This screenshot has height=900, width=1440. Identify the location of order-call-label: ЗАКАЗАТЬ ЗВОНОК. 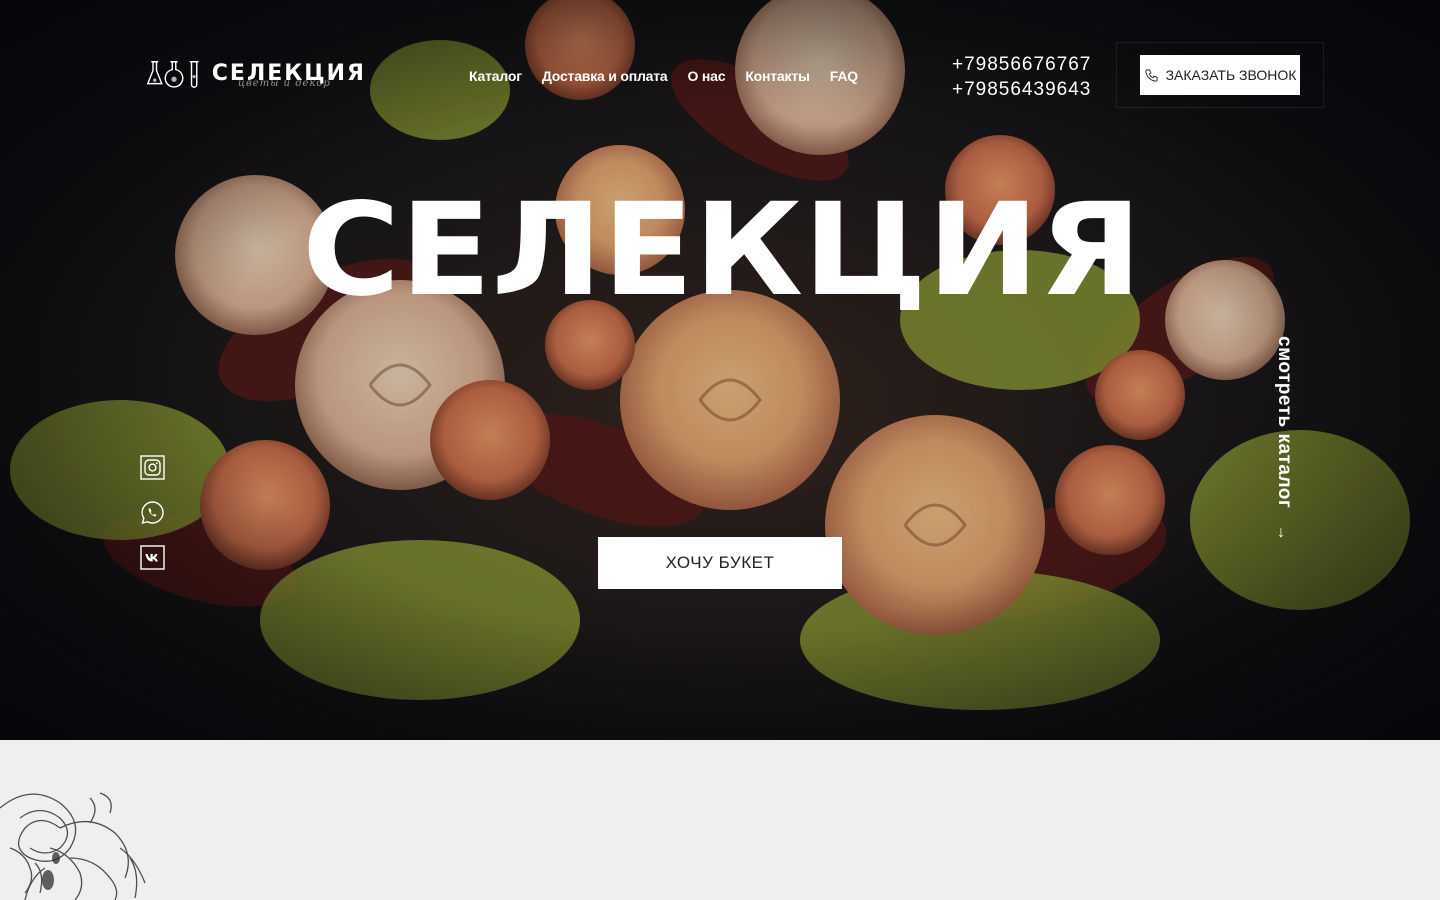
(1231, 75).